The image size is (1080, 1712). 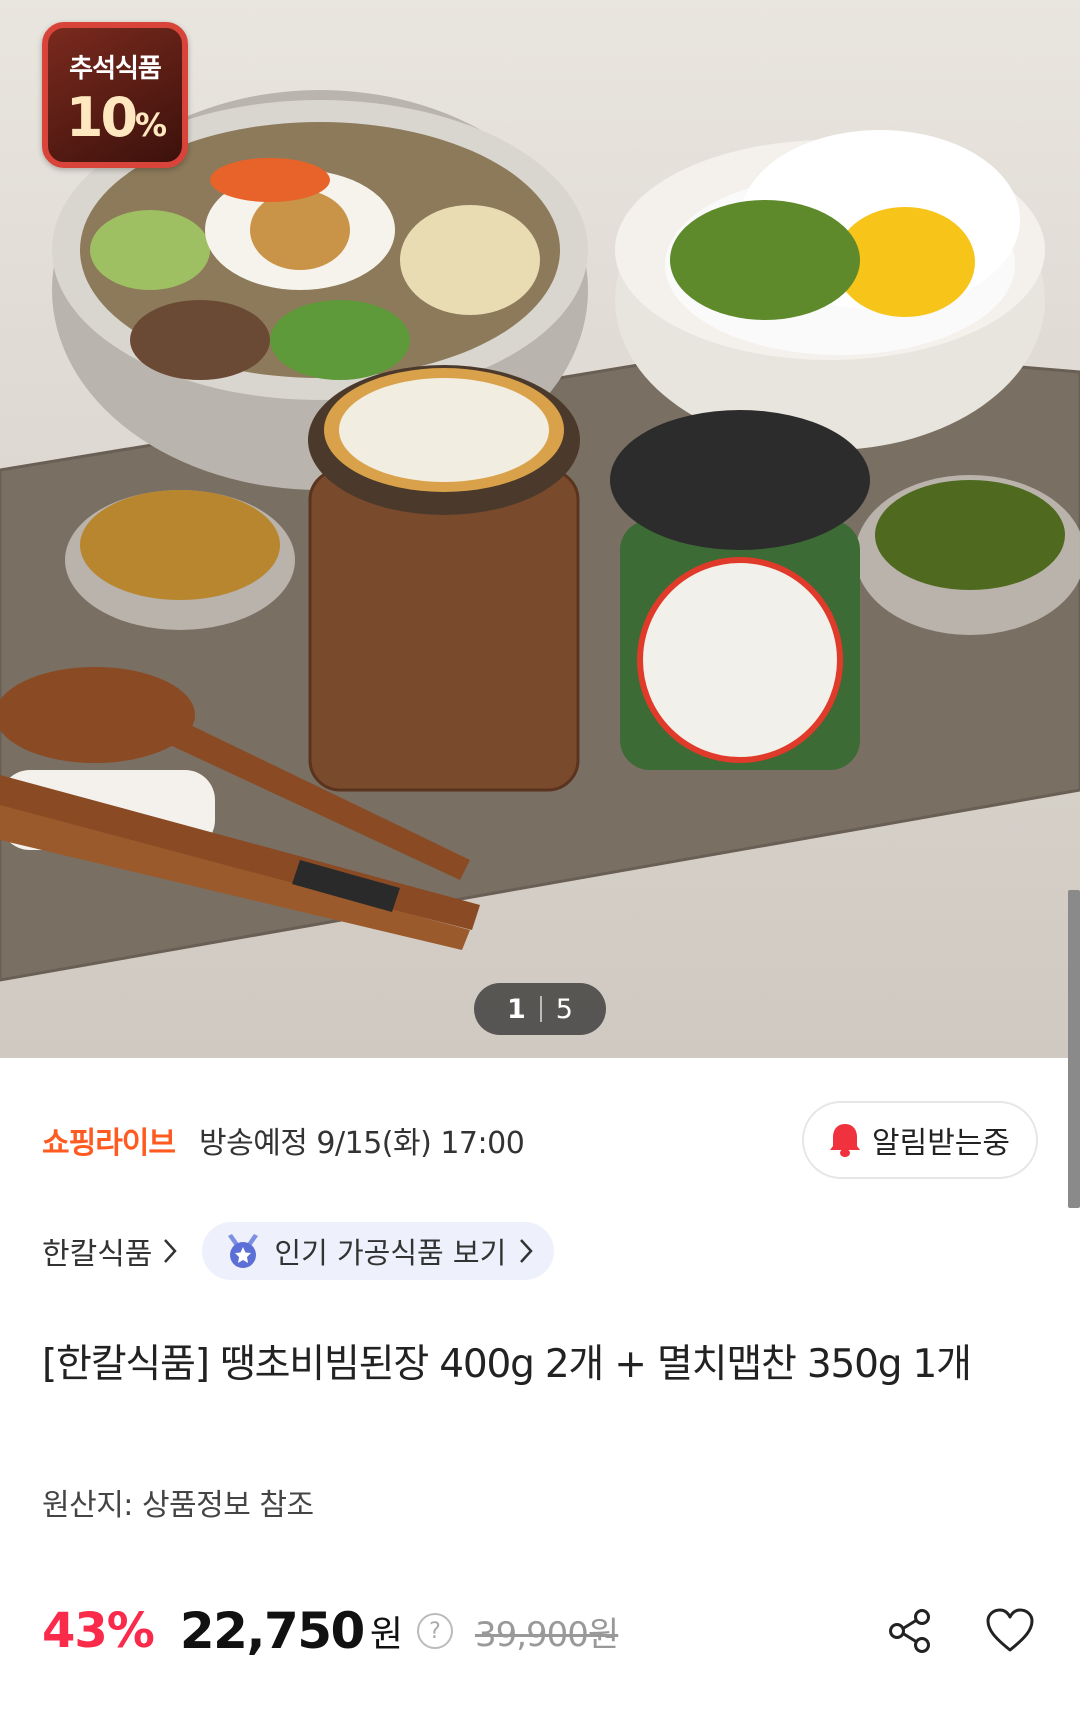 I want to click on shopping-live-banner: 쇼핑라이브 방송예정 9/15(화) 17:00 알림받는중, so click(x=540, y=1140).